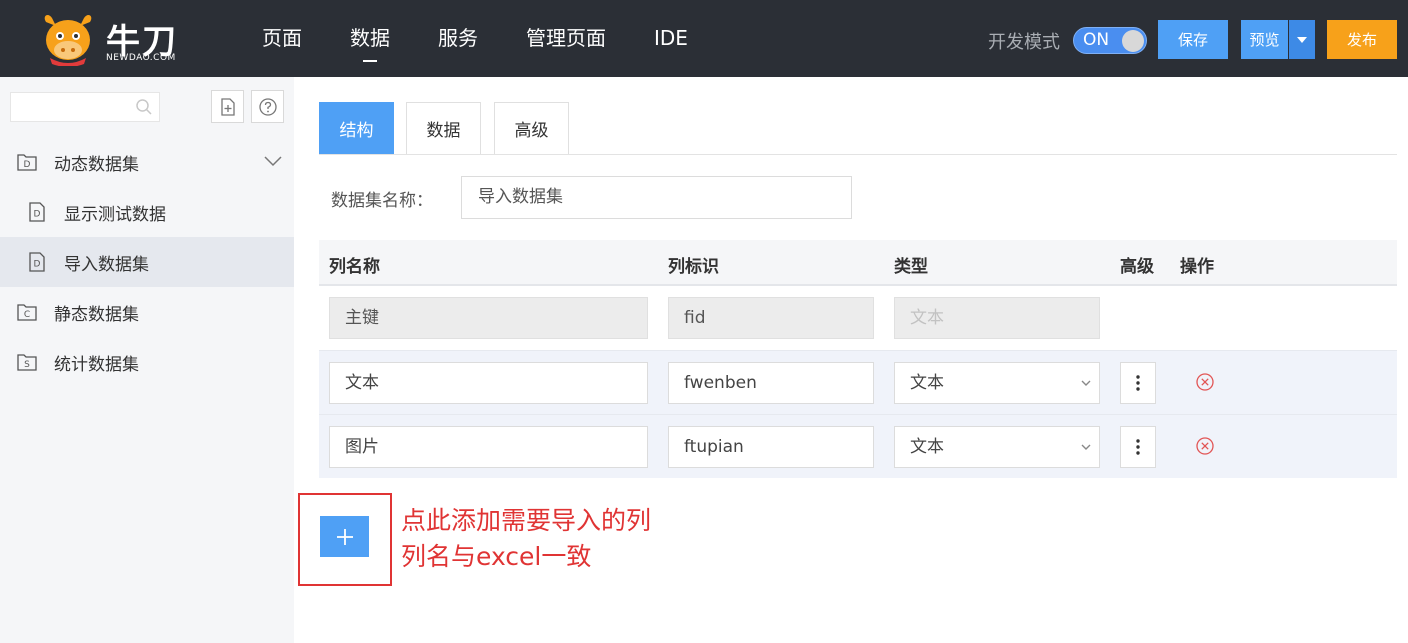 The height and width of the screenshot is (643, 1408). I want to click on table-row: 图片 ftupian 文本, so click(858, 446).